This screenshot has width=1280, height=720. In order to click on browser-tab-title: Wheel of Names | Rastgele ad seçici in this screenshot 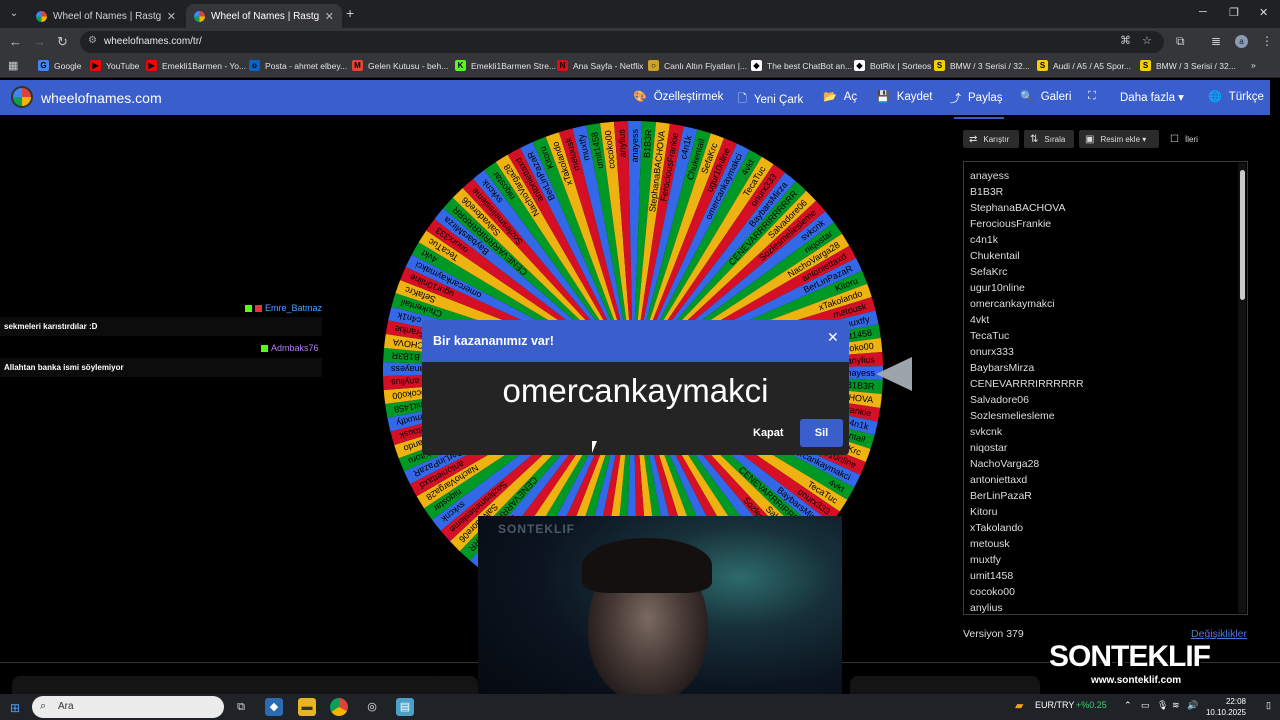, I will do `click(107, 16)`.